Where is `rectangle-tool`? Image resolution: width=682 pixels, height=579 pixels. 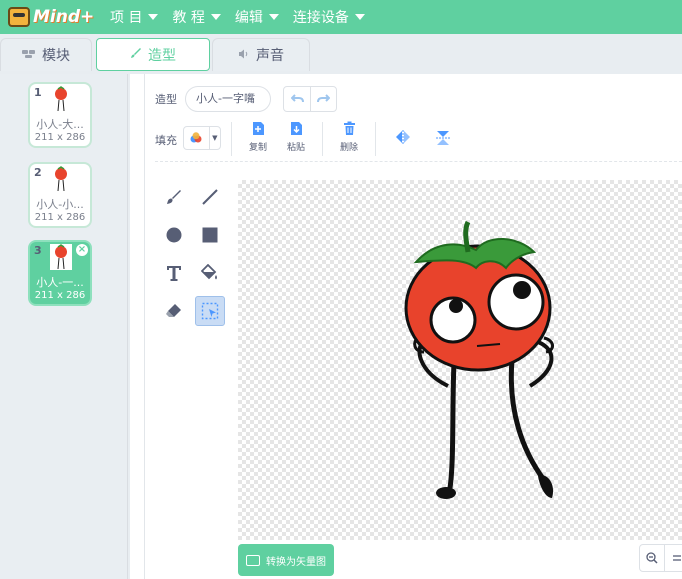 rectangle-tool is located at coordinates (210, 235).